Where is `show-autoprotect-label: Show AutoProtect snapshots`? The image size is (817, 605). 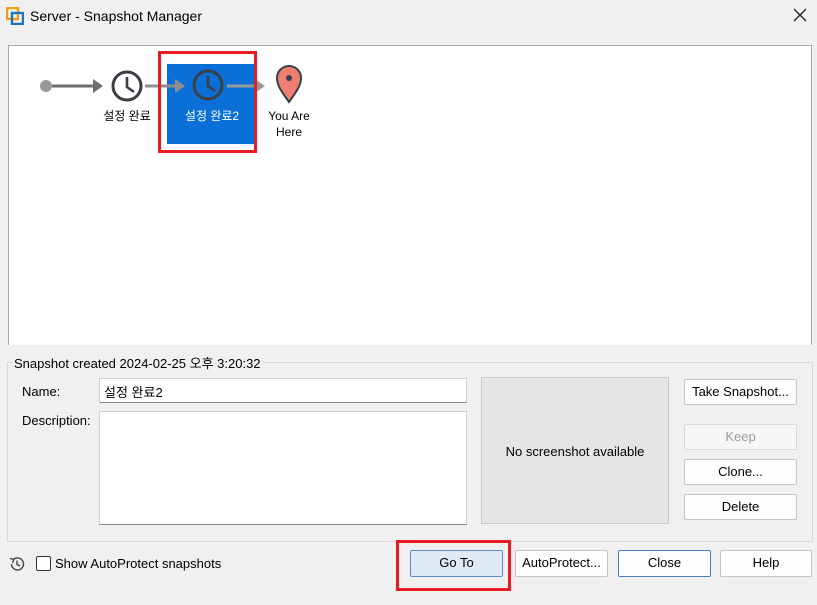 show-autoprotect-label: Show AutoProtect snapshots is located at coordinates (138, 563).